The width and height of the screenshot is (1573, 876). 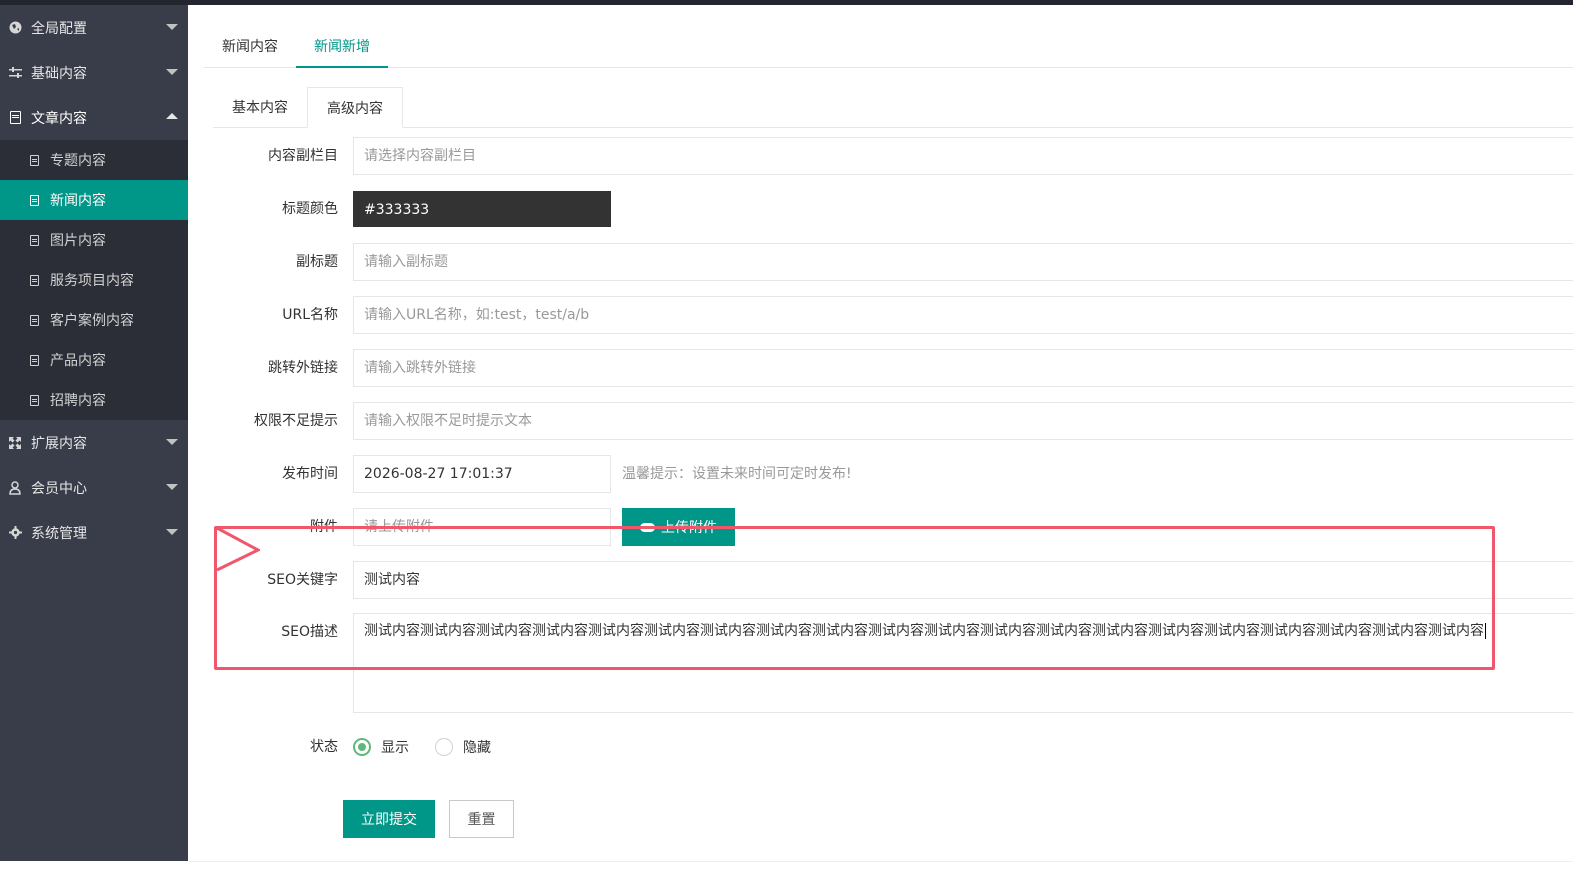 I want to click on form-row-gtips: 权限不足提示 请输入权限不足时提示文本, so click(x=880, y=421).